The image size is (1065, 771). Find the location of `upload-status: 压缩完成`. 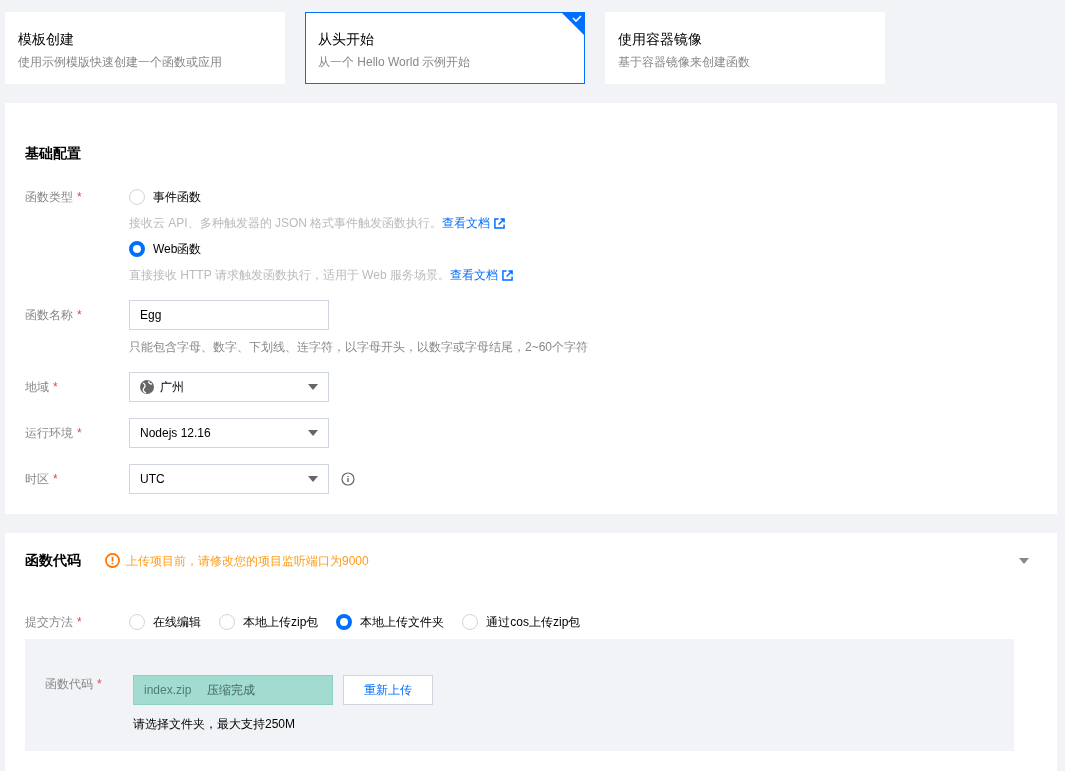

upload-status: 压缩完成 is located at coordinates (231, 690).